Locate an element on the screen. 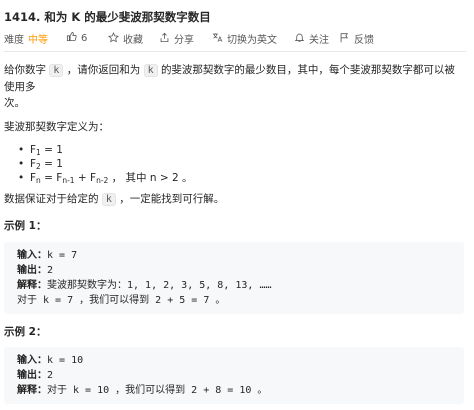  favorite-button: 收藏 is located at coordinates (125, 38).